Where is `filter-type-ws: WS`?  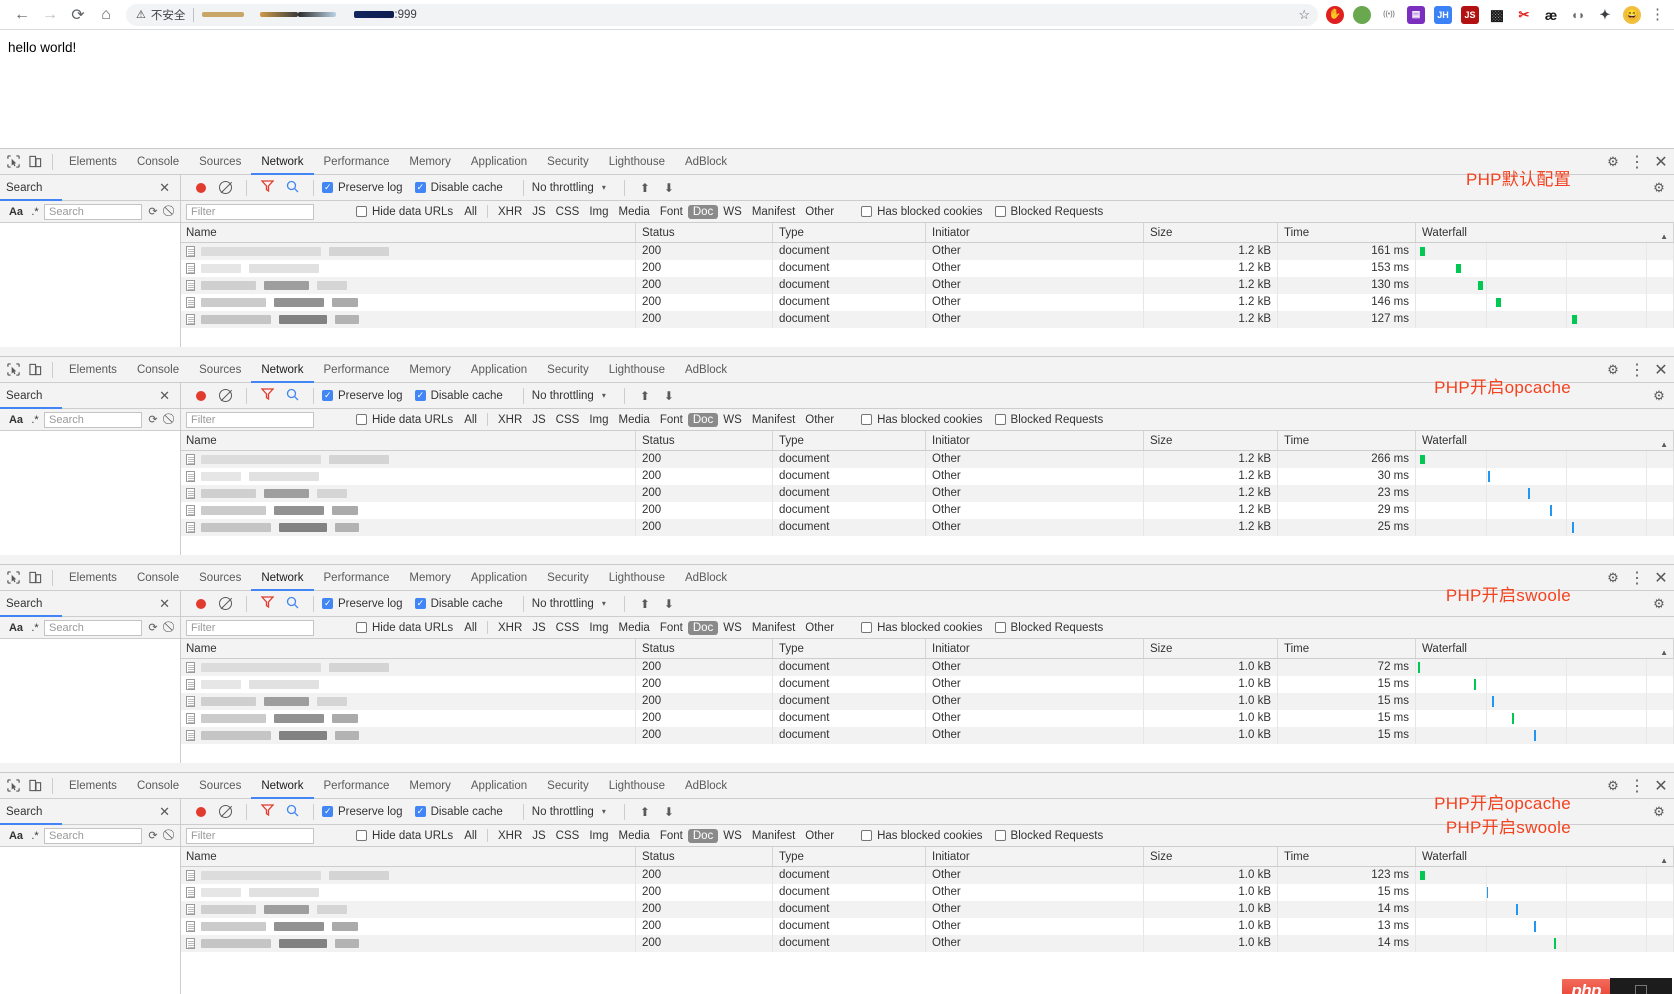
filter-type-ws: WS is located at coordinates (732, 420).